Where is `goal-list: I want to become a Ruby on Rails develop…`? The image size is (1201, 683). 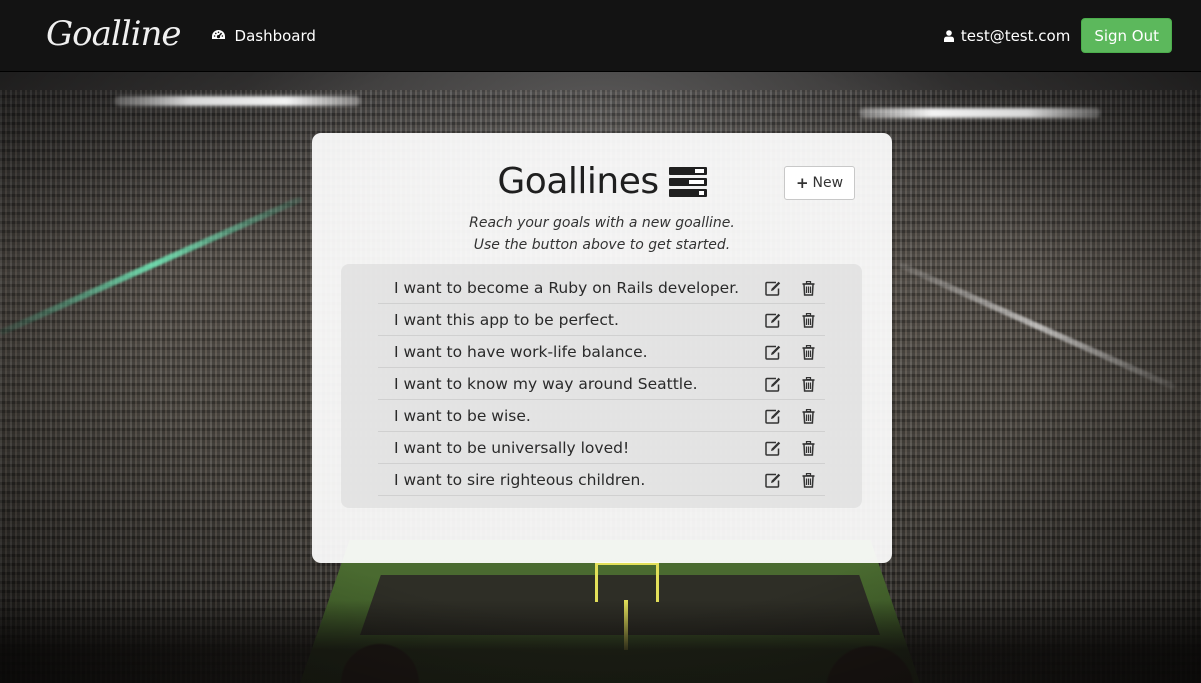 goal-list: I want to become a Ruby on Rails develop… is located at coordinates (601, 384).